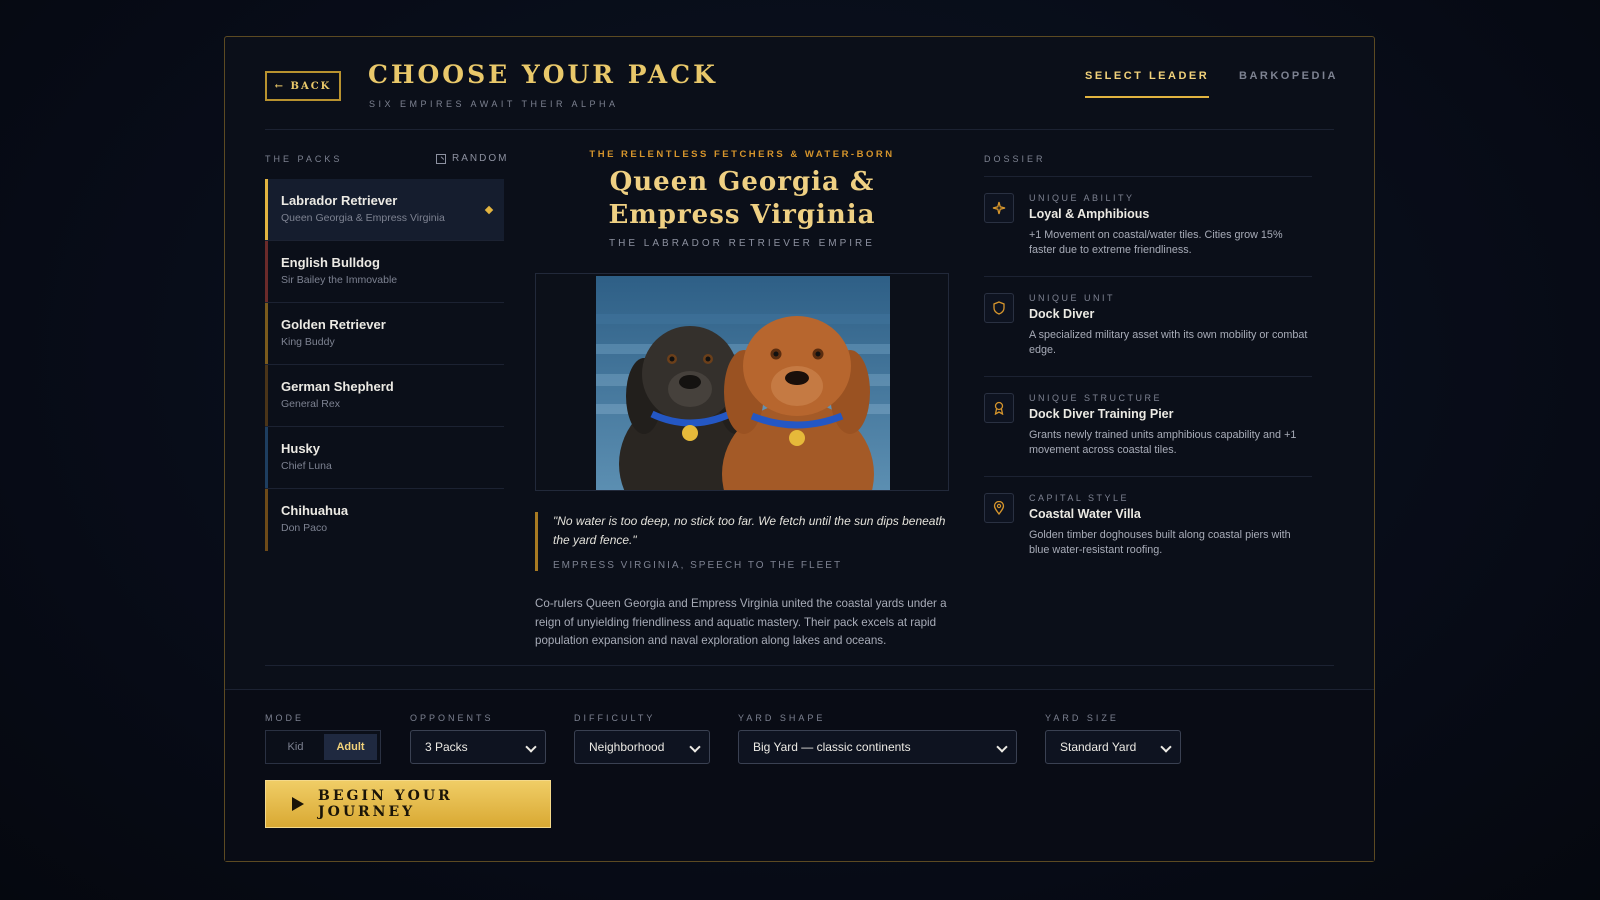 This screenshot has width=1600, height=900. Describe the element at coordinates (363, 218) in the screenshot. I see `pack-leader: Queen Georgia & Empress Virginia` at that location.